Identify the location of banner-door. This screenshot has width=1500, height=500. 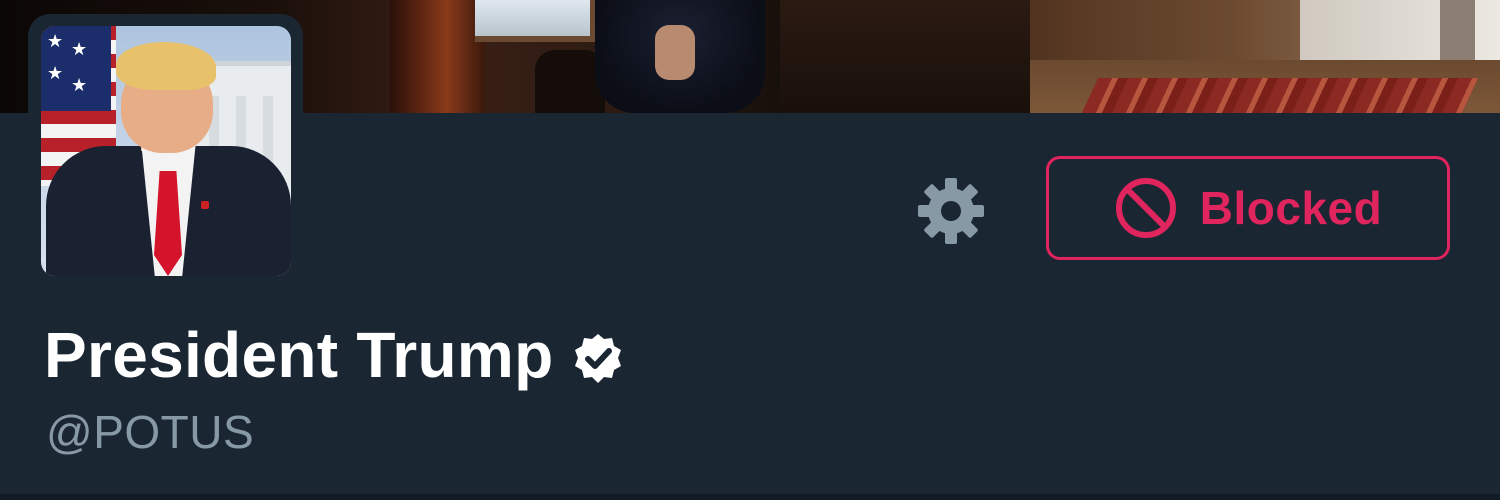
(1457, 30).